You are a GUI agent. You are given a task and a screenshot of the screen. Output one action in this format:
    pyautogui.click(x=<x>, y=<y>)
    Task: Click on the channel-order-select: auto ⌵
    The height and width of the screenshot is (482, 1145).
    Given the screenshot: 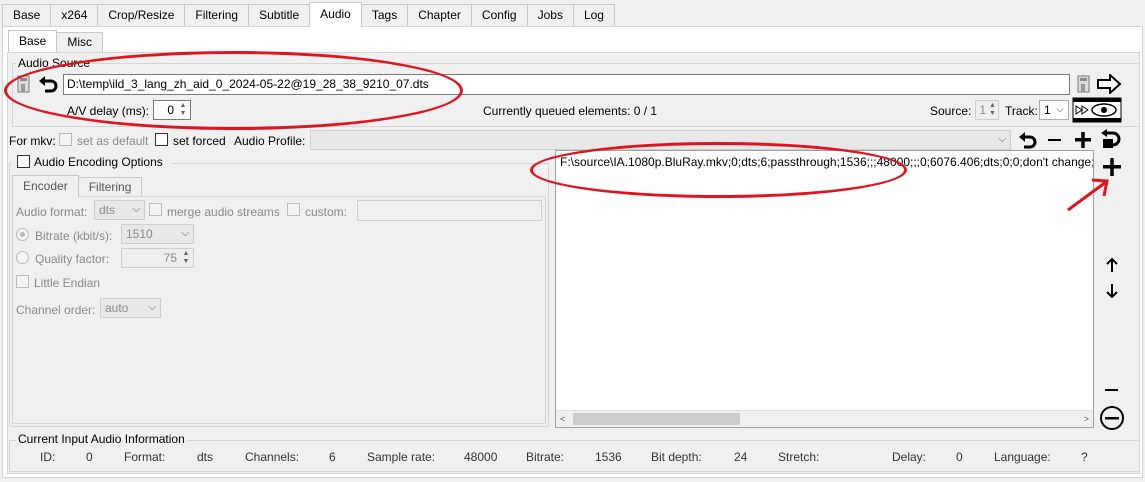 What is the action you would take?
    pyautogui.click(x=130, y=308)
    